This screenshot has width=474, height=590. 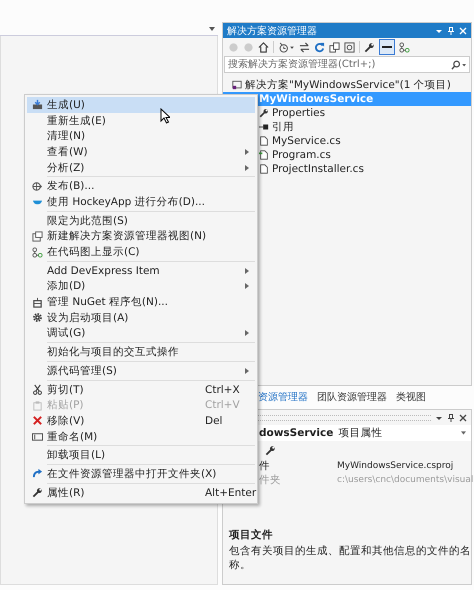 I want to click on mouse-pointer-icon, so click(x=165, y=116).